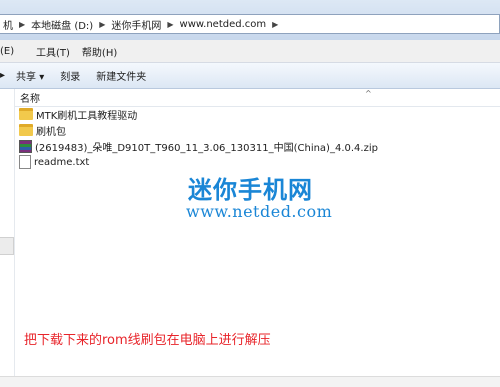  What do you see at coordinates (223, 24) in the screenshot?
I see `breadcrumb-current-folder: www.netded.com` at bounding box center [223, 24].